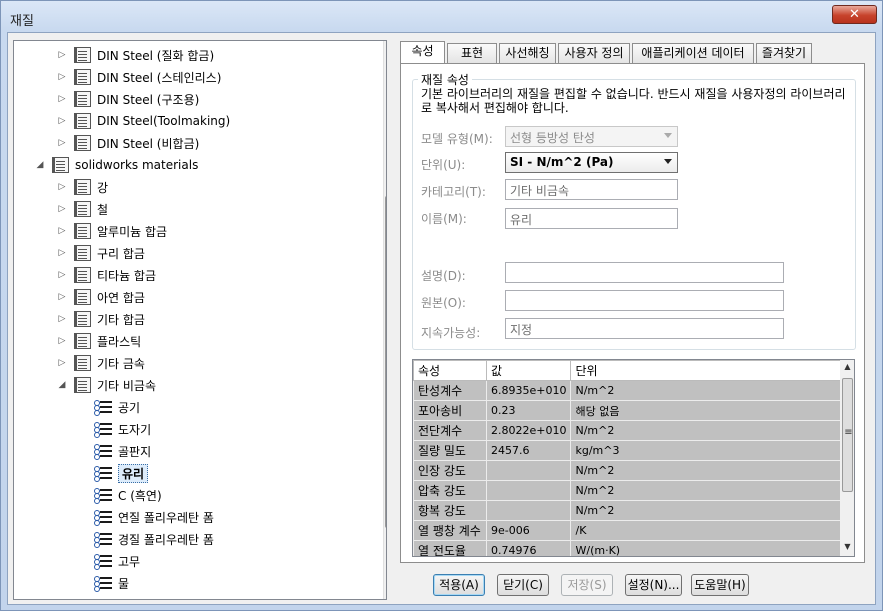  I want to click on tree-material-item: 도자기, so click(122, 429).